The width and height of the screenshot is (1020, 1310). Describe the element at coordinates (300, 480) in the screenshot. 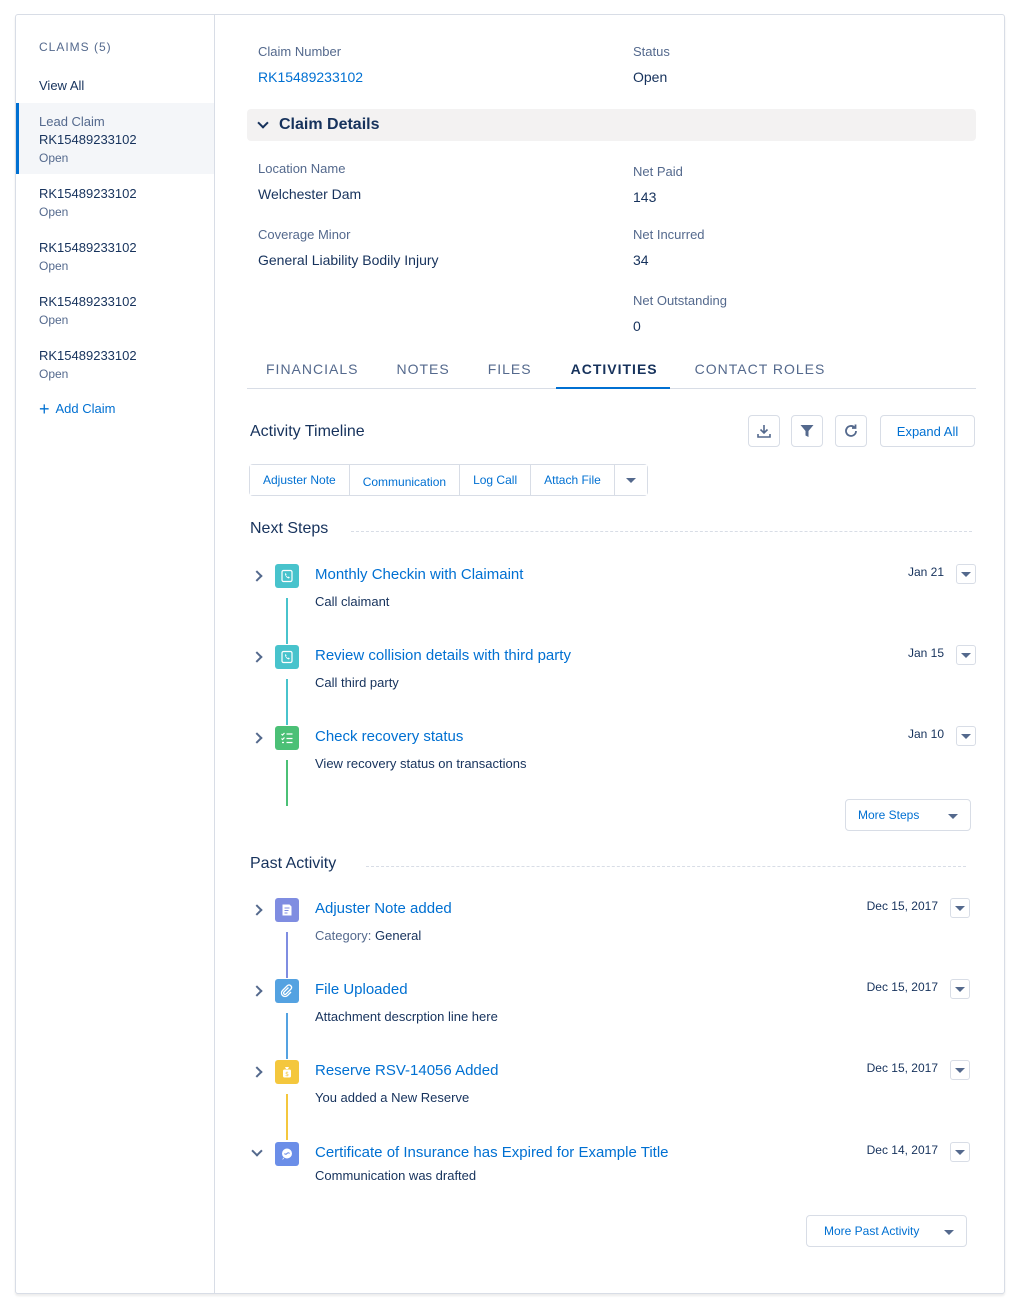

I see `adjuster-note-button: Adjuster Note` at that location.